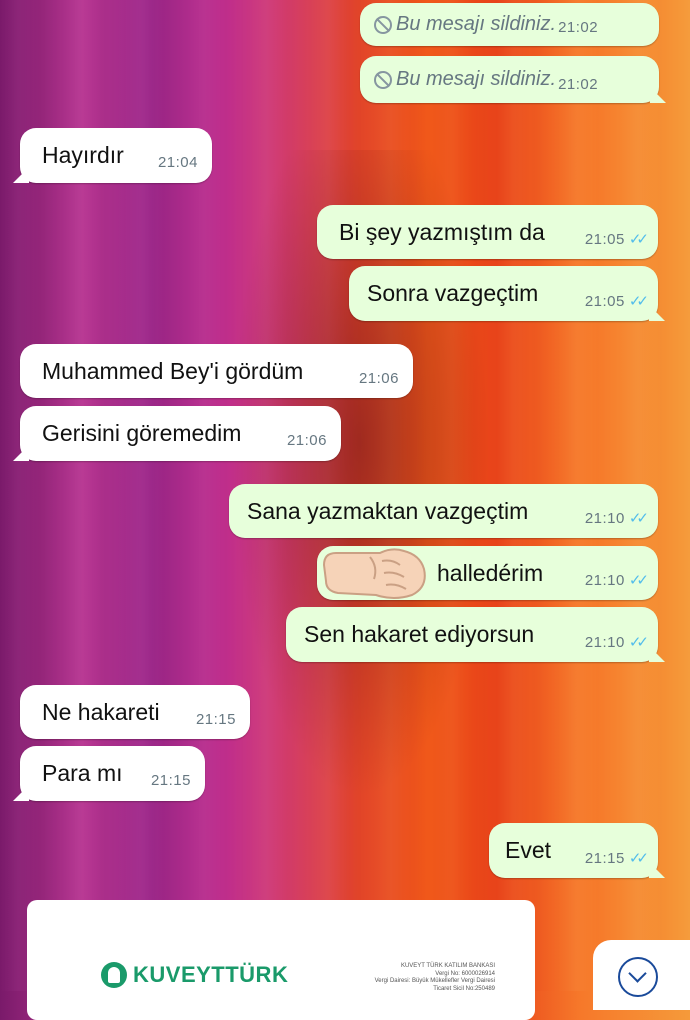  Describe the element at coordinates (490, 572) in the screenshot. I see `message-text: halledérim` at that location.